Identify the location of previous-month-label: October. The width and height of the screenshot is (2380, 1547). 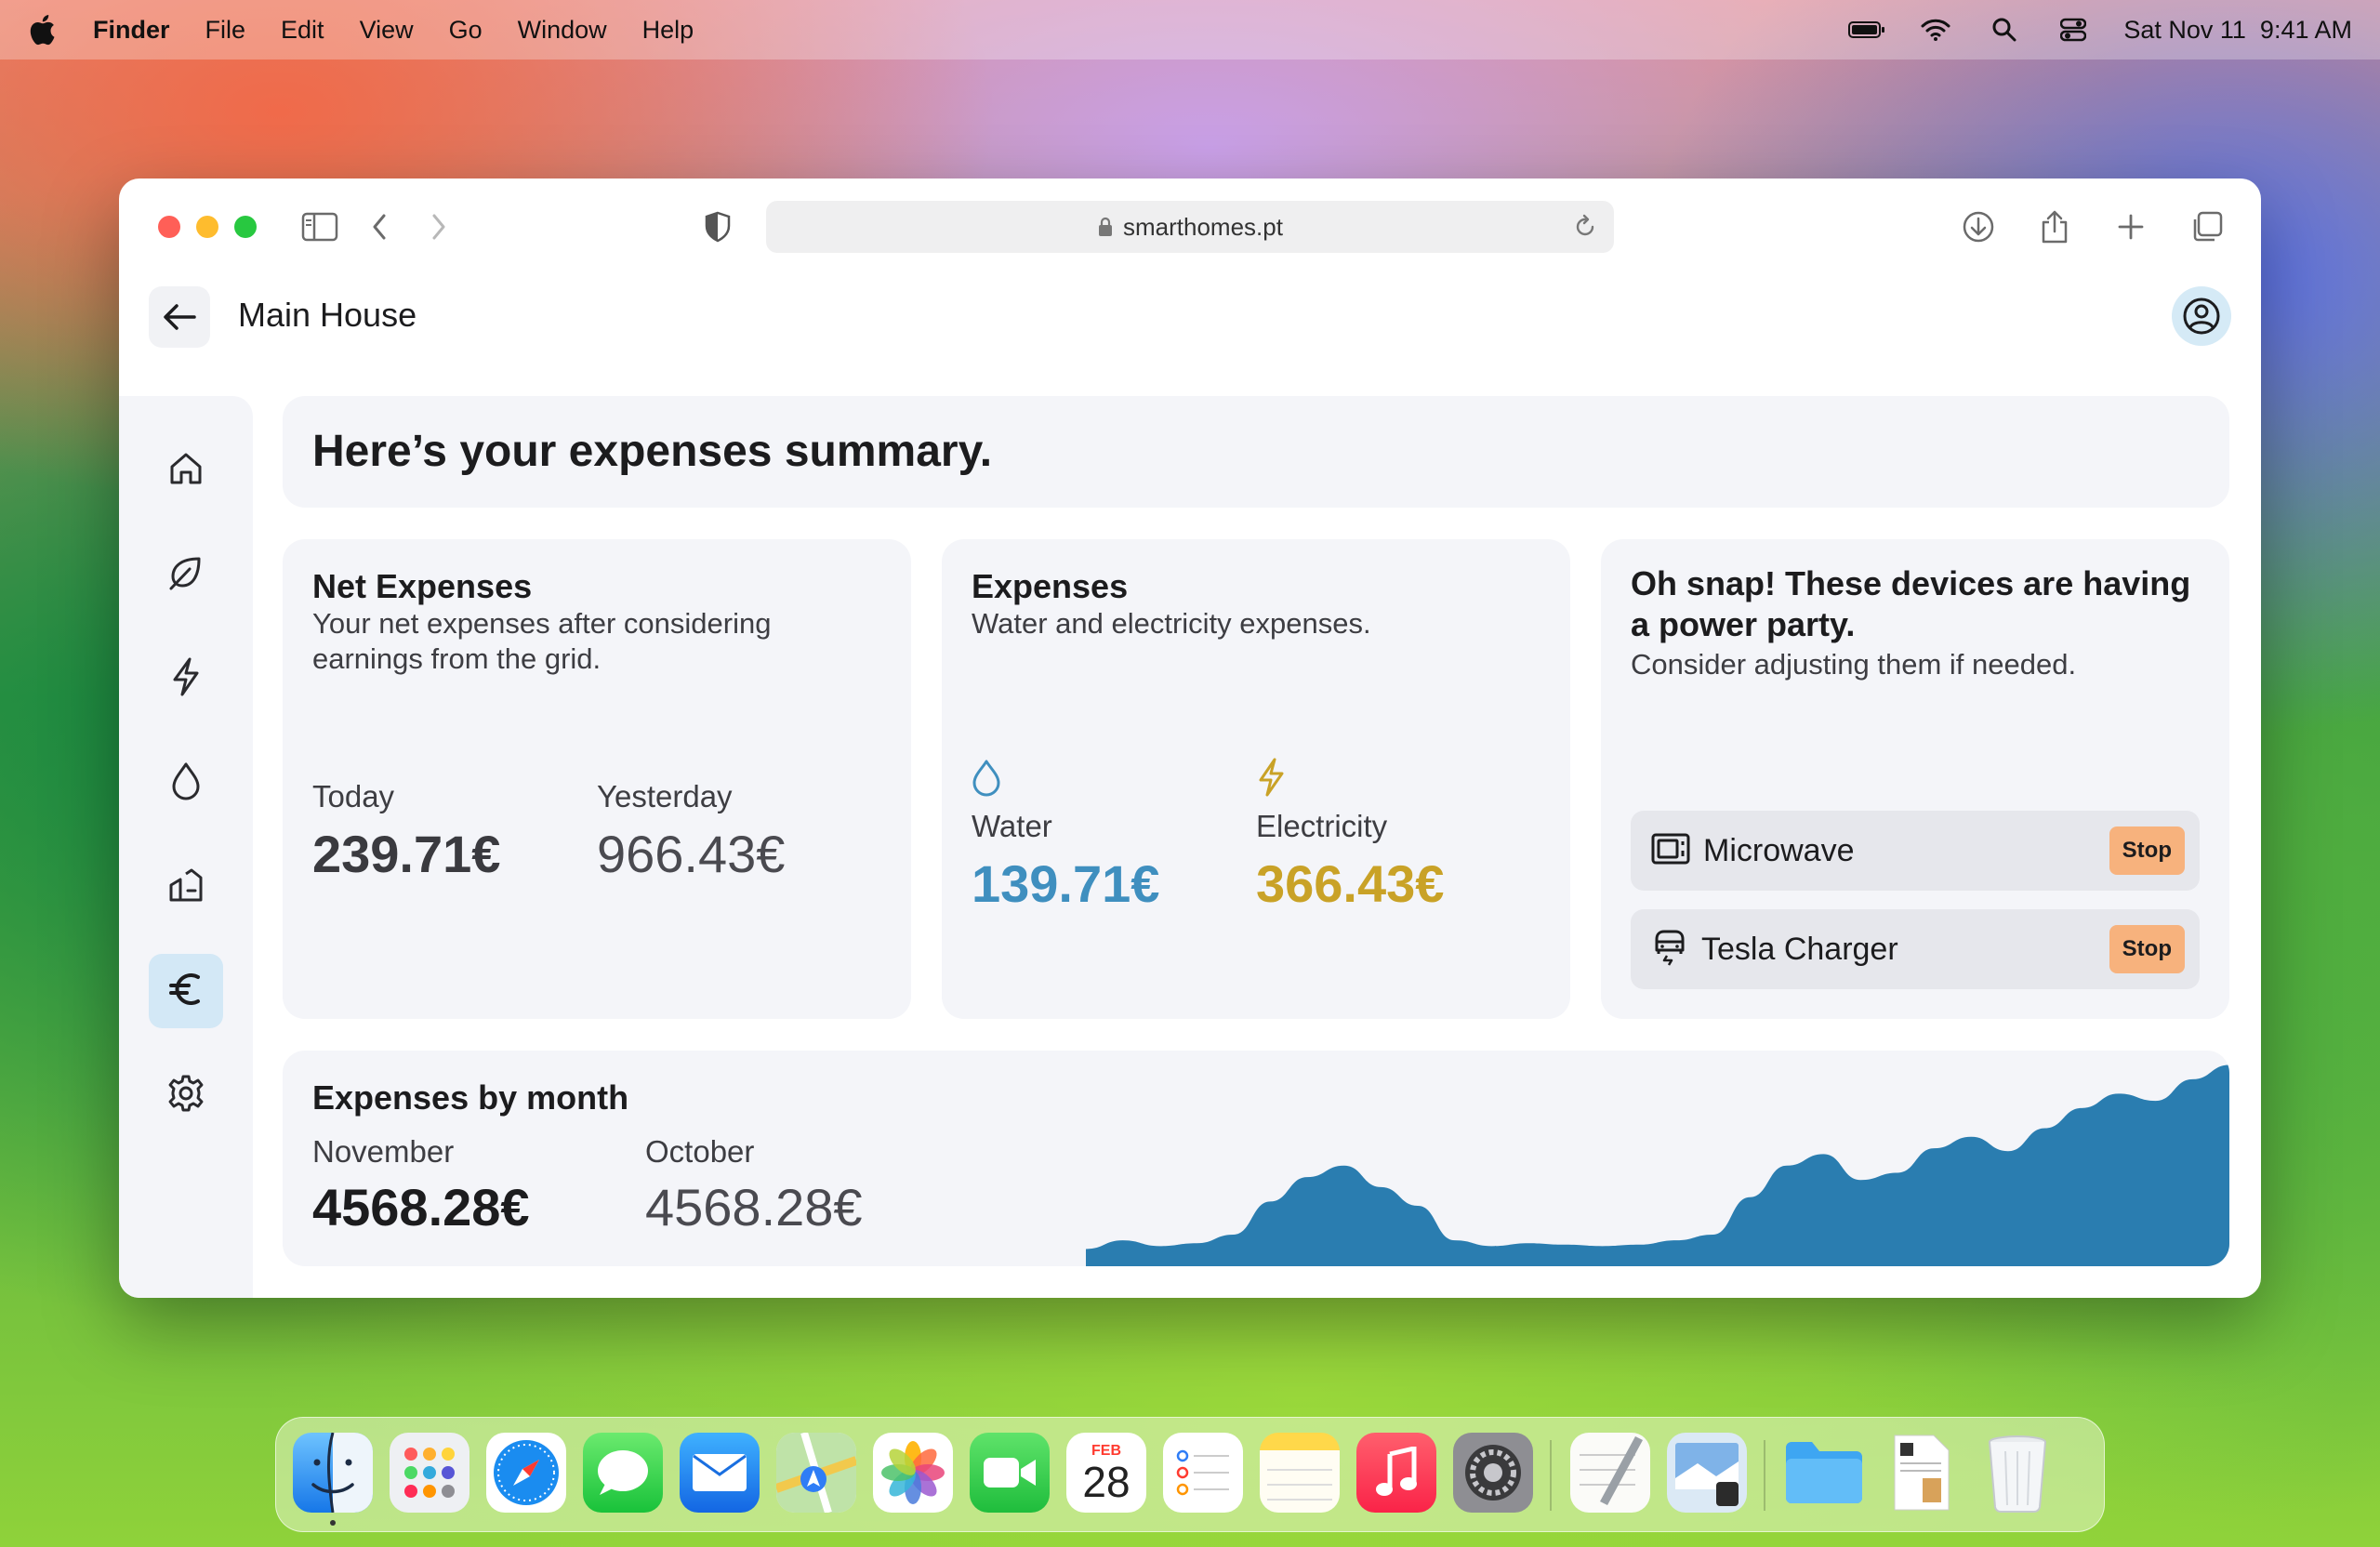
(700, 1151).